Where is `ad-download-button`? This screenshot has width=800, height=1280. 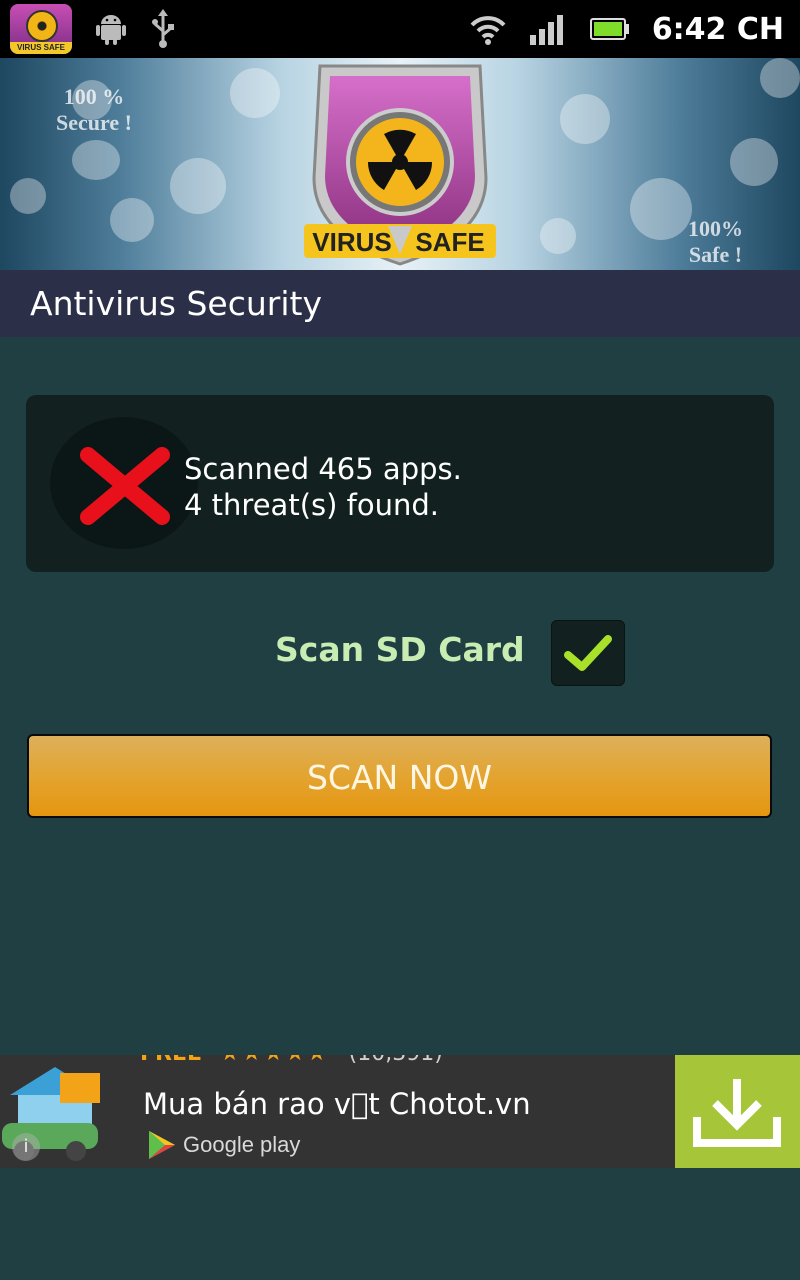
ad-download-button is located at coordinates (737, 1111).